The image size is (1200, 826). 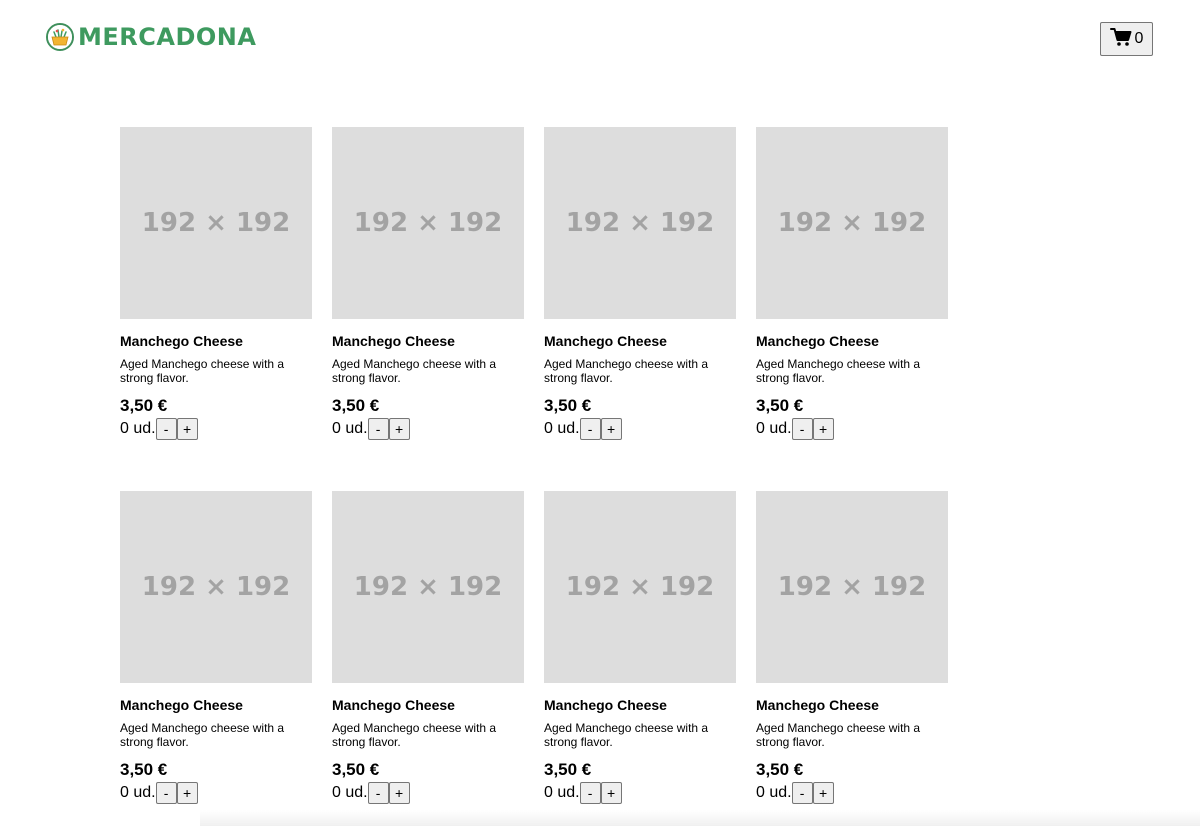 I want to click on shopping-basket-icon, so click(x=60, y=37).